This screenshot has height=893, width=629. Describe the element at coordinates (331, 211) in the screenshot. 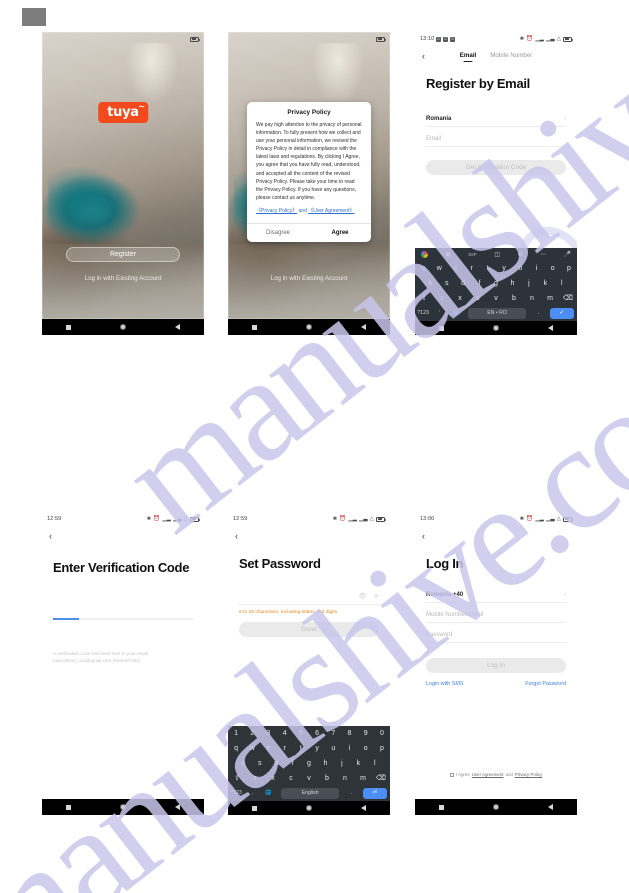

I see `user-agreement-link: 《User Agreement》` at that location.